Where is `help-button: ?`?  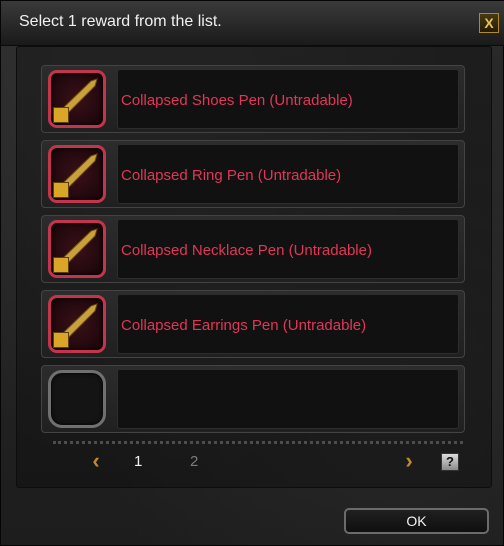 help-button: ? is located at coordinates (450, 462).